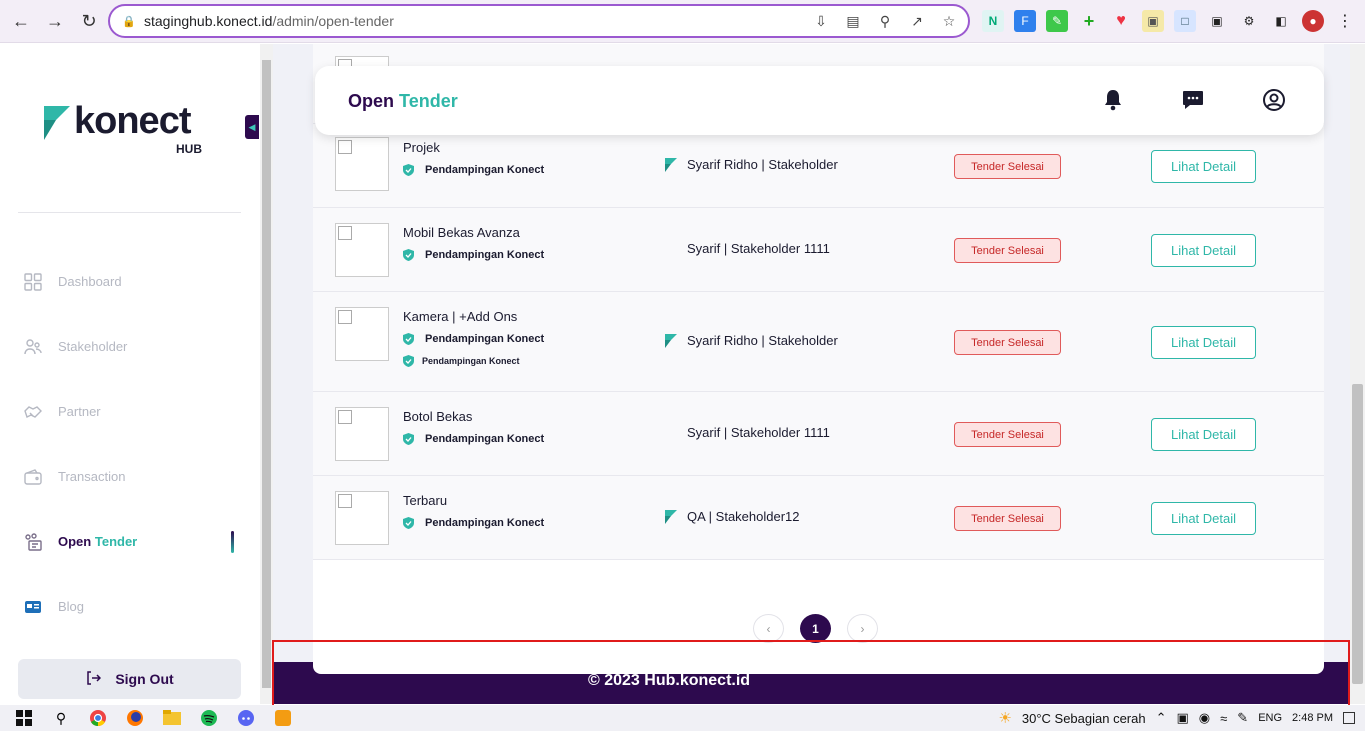 The height and width of the screenshot is (731, 1365). I want to click on mic-icon: ◉, so click(1204, 718).